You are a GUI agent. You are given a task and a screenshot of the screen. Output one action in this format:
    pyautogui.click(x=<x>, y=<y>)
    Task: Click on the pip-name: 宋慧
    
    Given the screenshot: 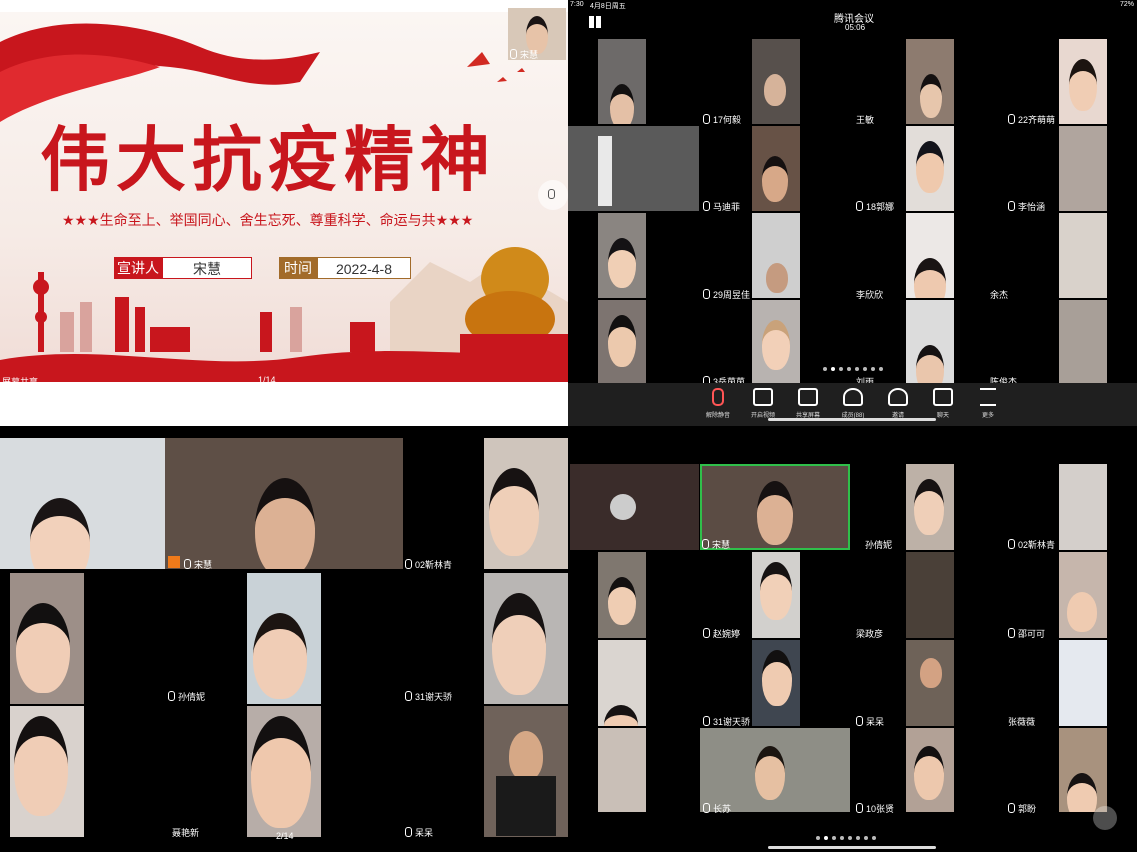 What is the action you would take?
    pyautogui.click(x=529, y=55)
    